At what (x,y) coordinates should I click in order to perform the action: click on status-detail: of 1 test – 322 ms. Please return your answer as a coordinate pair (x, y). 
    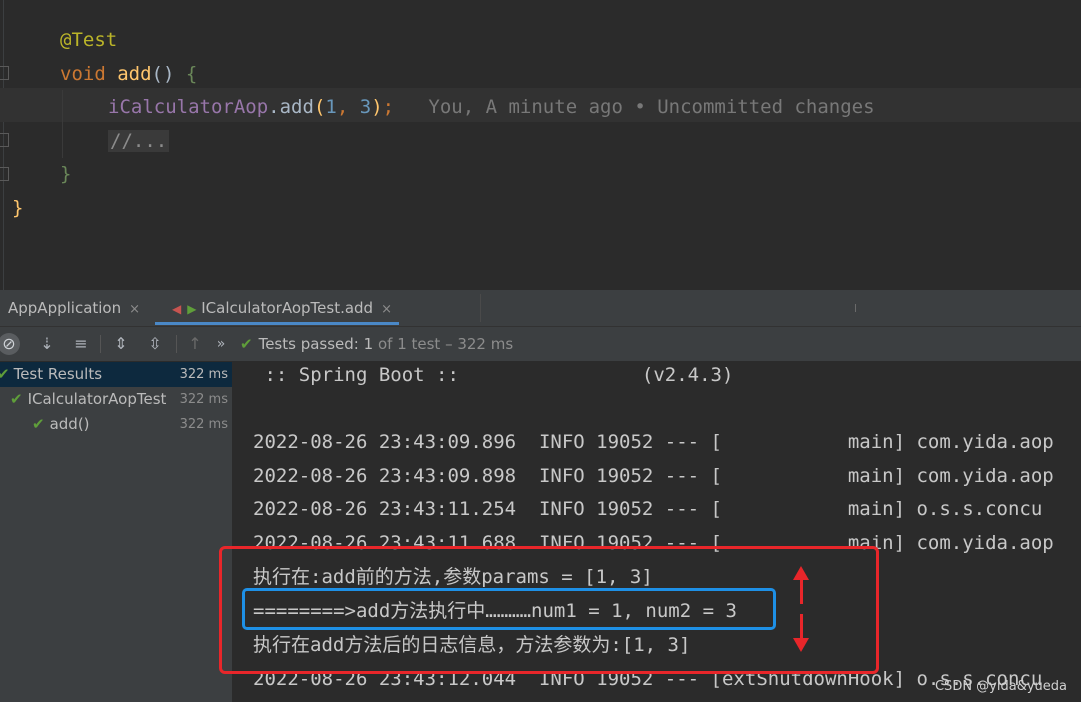
    Looking at the image, I should click on (445, 344).